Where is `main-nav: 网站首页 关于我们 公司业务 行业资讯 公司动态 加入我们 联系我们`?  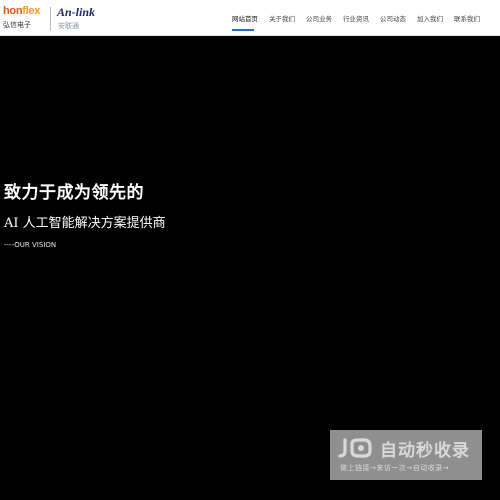
main-nav: 网站首页 关于我们 公司业务 行业资讯 公司动态 加入我们 联系我们 is located at coordinates (363, 18).